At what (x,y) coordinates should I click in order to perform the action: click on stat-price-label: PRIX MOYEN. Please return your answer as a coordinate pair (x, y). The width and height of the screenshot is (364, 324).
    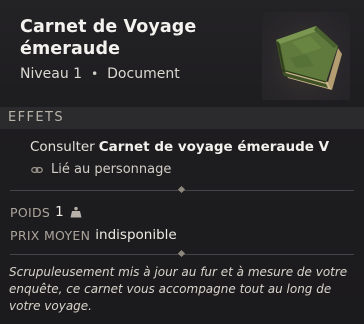
    Looking at the image, I should click on (50, 235).